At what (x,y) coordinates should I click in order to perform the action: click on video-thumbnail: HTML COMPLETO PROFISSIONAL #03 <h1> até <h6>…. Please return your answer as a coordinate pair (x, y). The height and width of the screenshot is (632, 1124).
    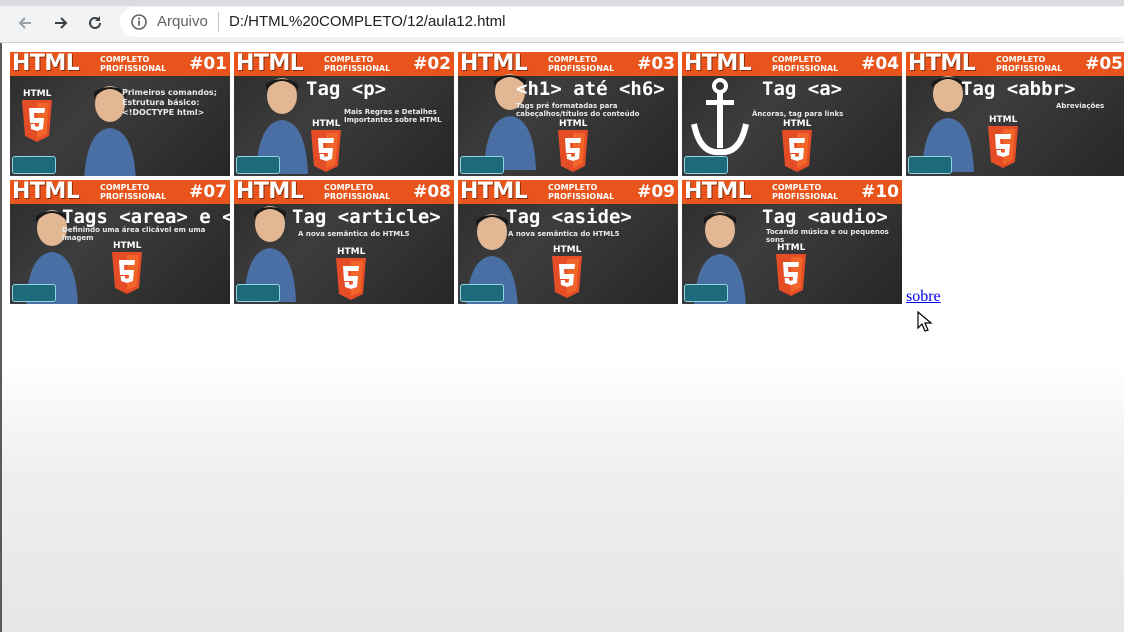
    Looking at the image, I should click on (568, 114).